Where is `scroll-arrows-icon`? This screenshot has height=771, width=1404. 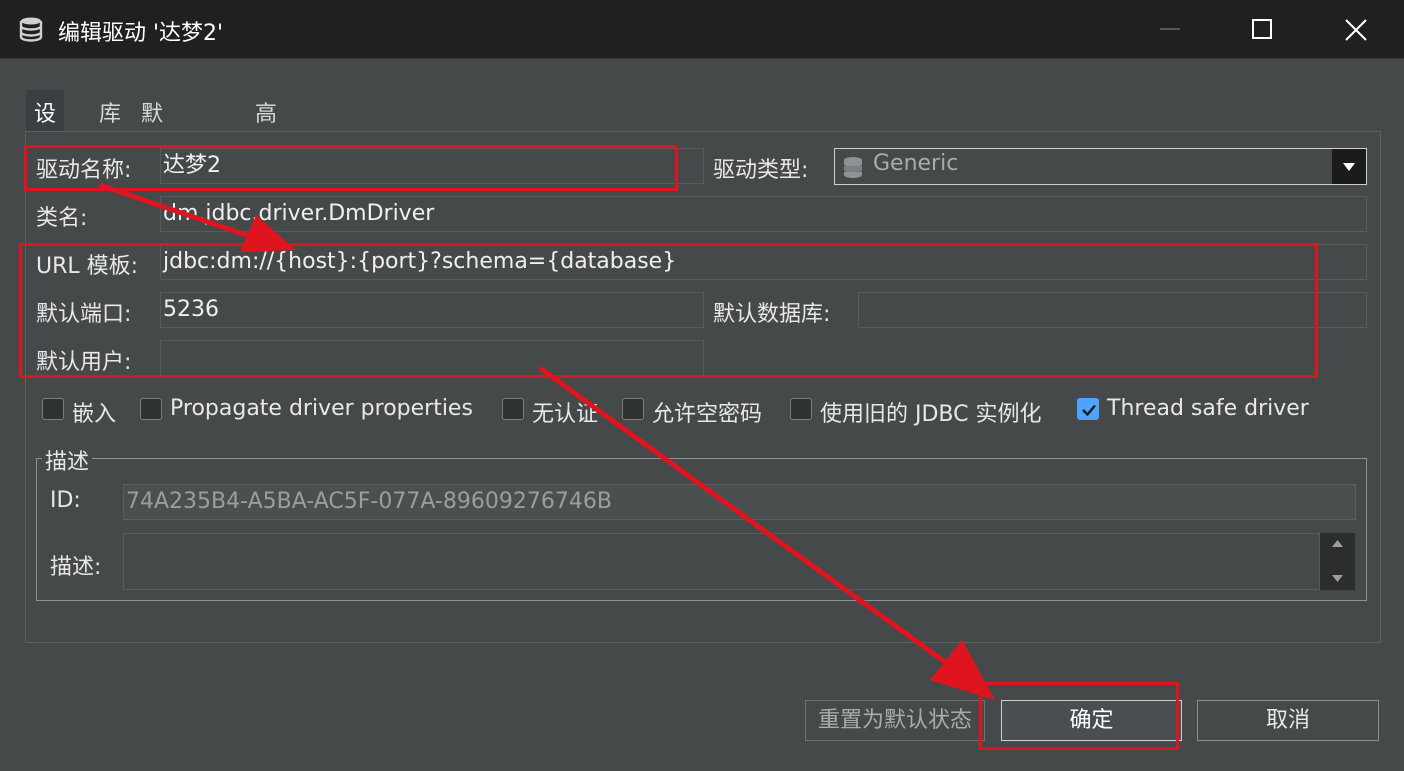 scroll-arrows-icon is located at coordinates (1337, 561).